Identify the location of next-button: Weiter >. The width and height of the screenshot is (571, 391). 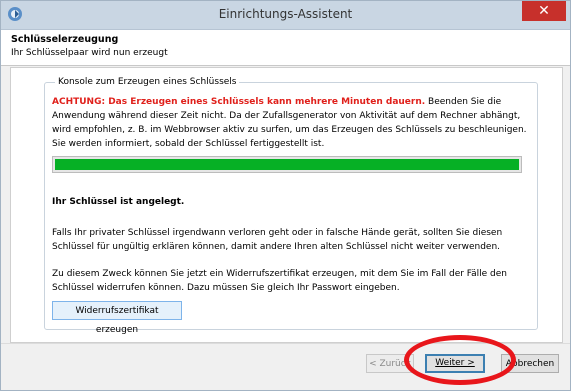
(455, 363).